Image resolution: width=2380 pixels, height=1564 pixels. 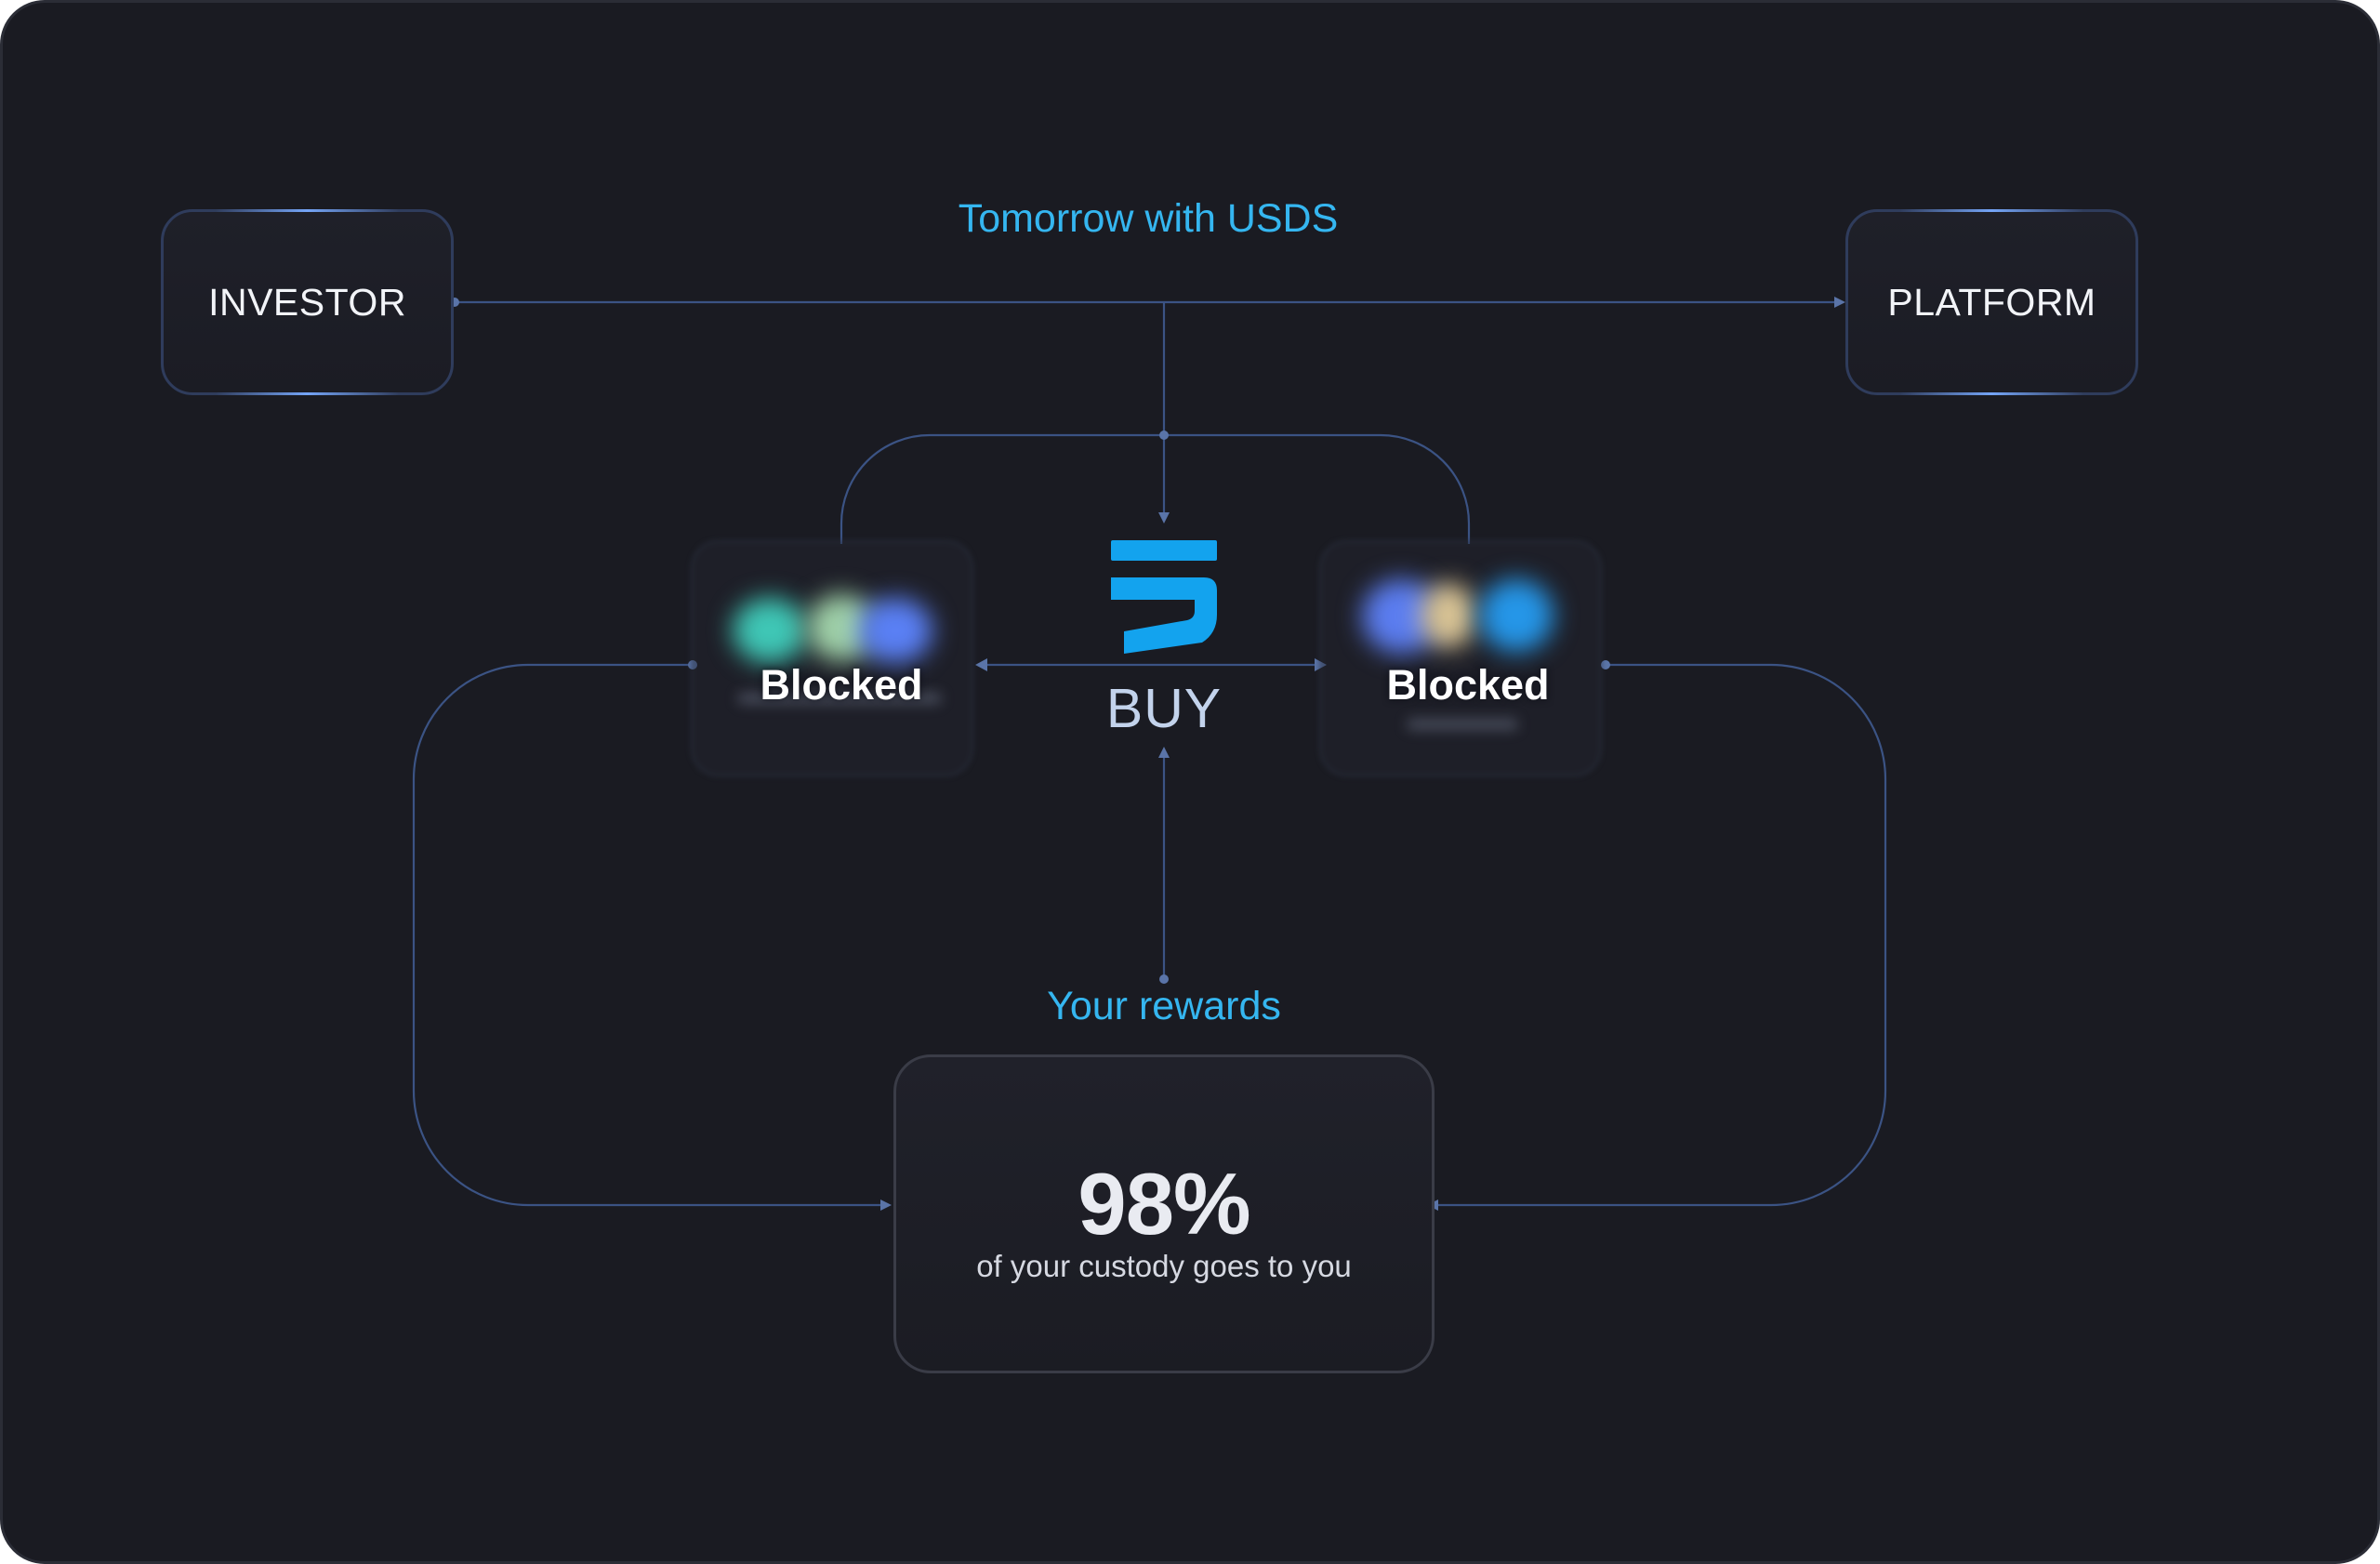 I want to click on investor-node: INVESTOR, so click(x=307, y=302).